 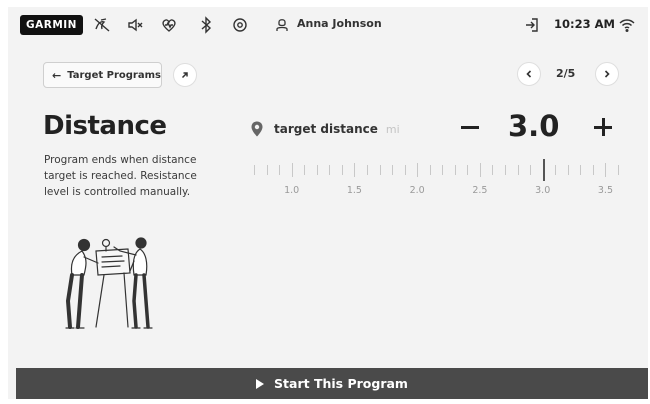 I want to click on previous-program-button, so click(x=529, y=74).